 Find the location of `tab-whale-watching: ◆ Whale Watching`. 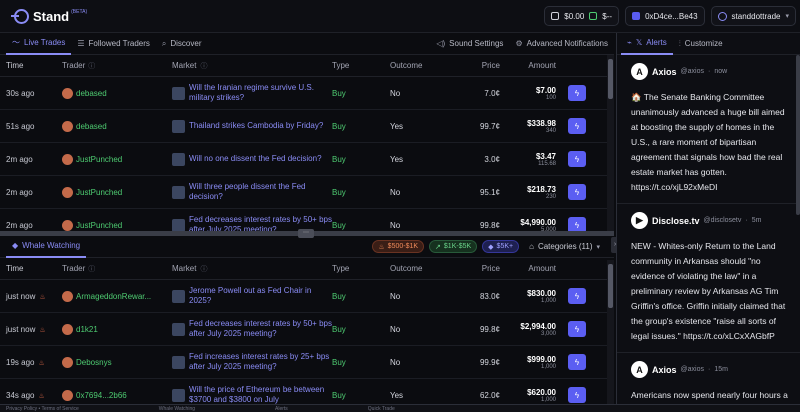

tab-whale-watching: ◆ Whale Watching is located at coordinates (46, 247).